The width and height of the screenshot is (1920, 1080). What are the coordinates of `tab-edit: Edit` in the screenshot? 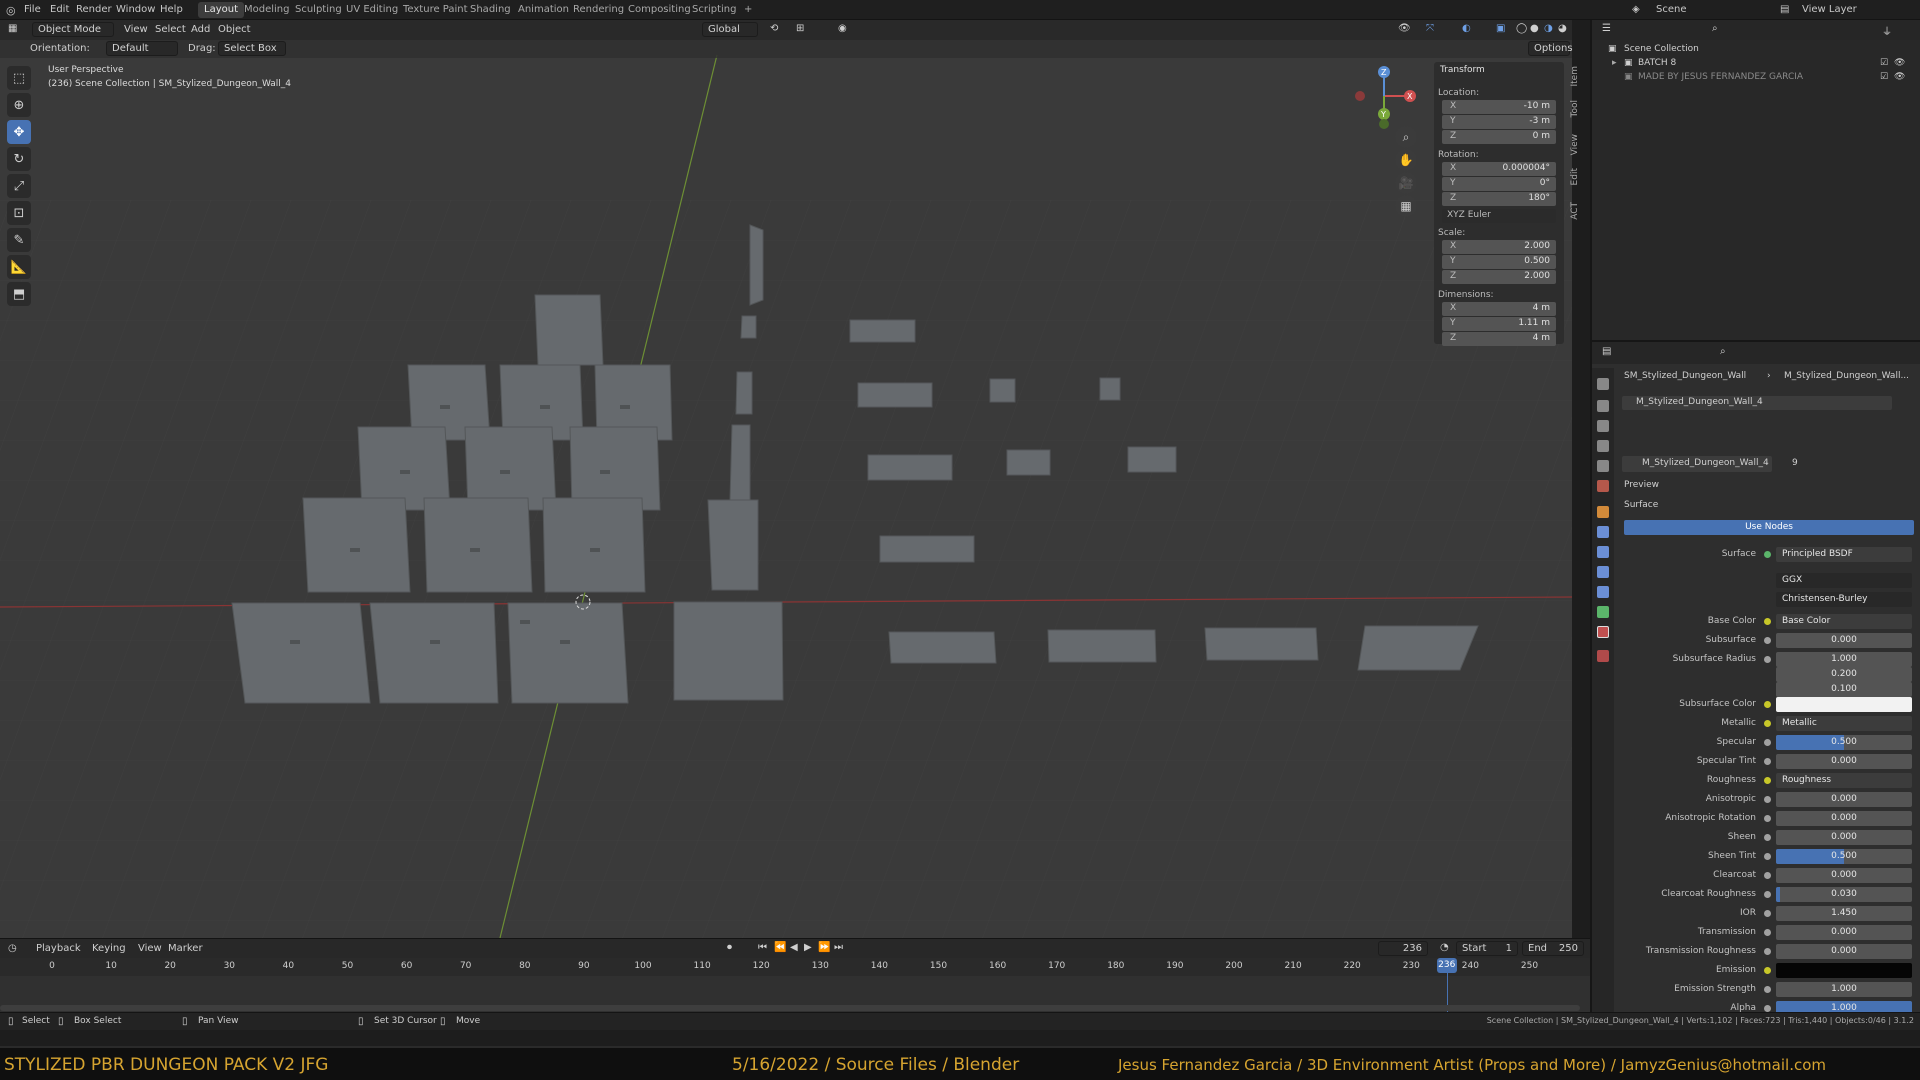 It's located at (1577, 176).